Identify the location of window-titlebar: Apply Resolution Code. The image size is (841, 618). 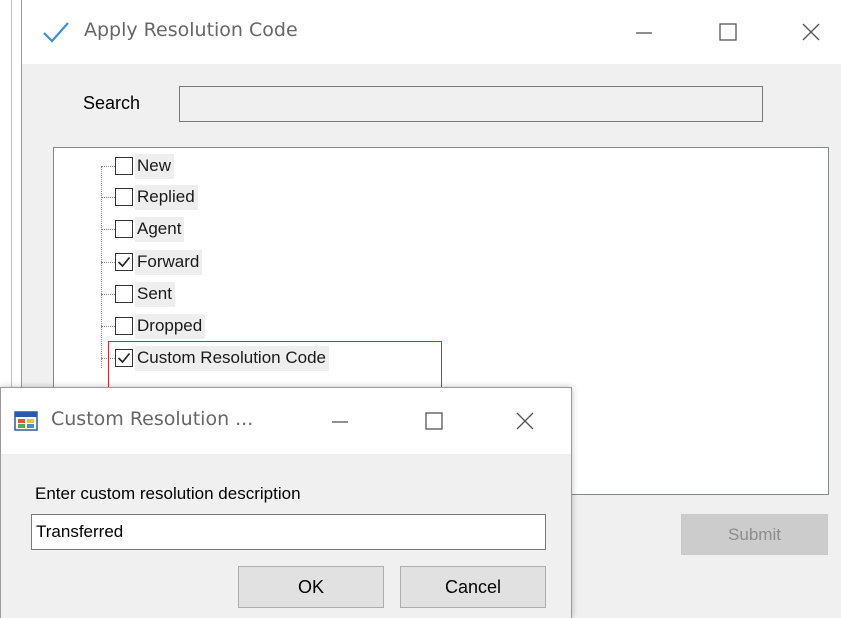
(431, 32).